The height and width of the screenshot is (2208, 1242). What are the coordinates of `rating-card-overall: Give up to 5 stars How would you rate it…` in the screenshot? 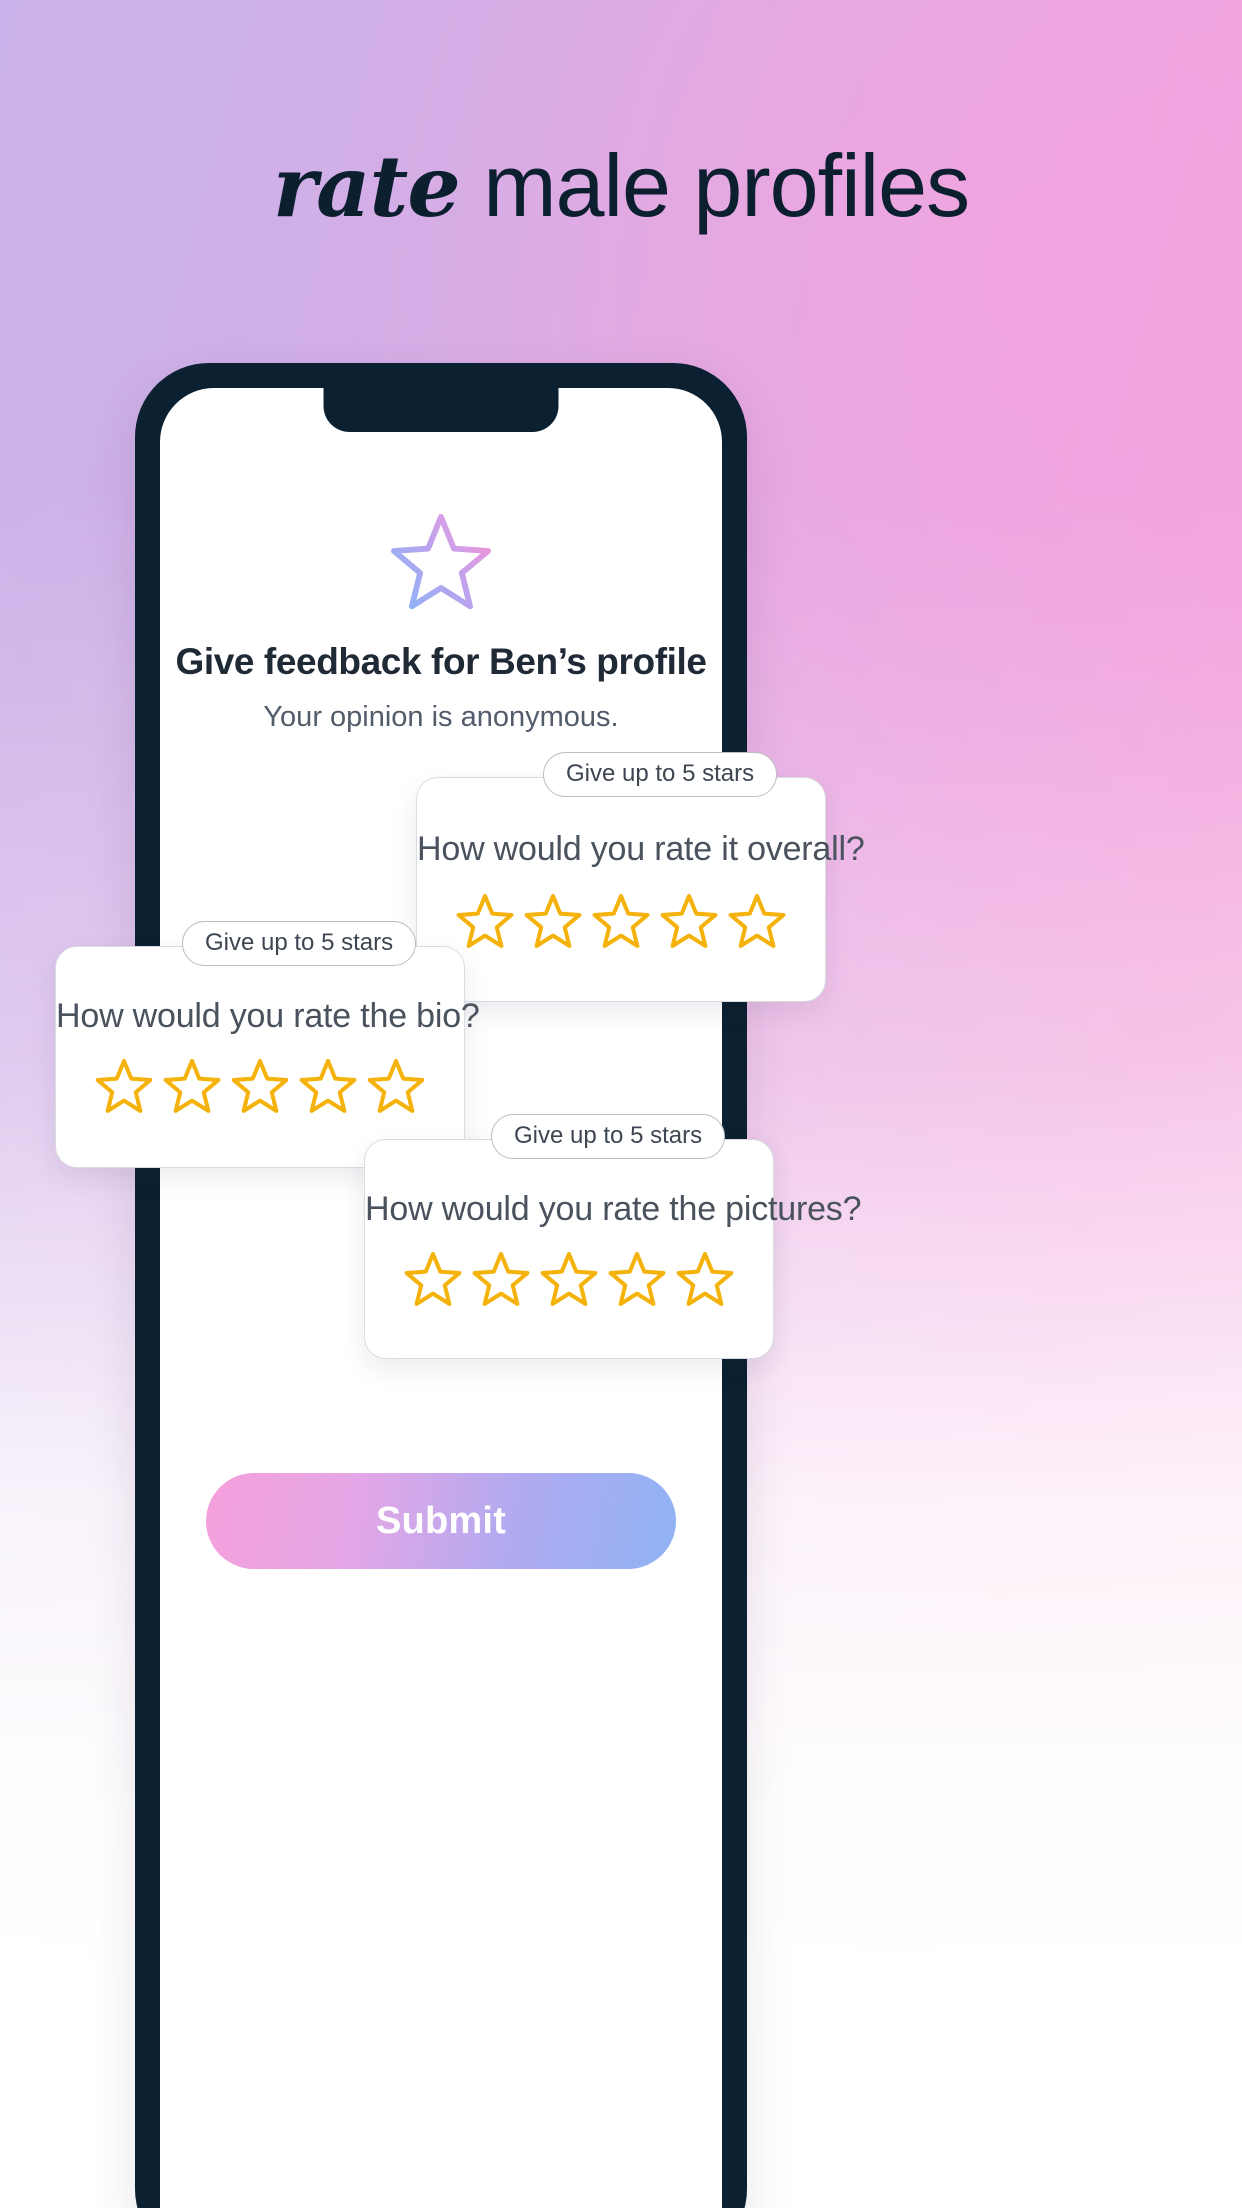 It's located at (640, 877).